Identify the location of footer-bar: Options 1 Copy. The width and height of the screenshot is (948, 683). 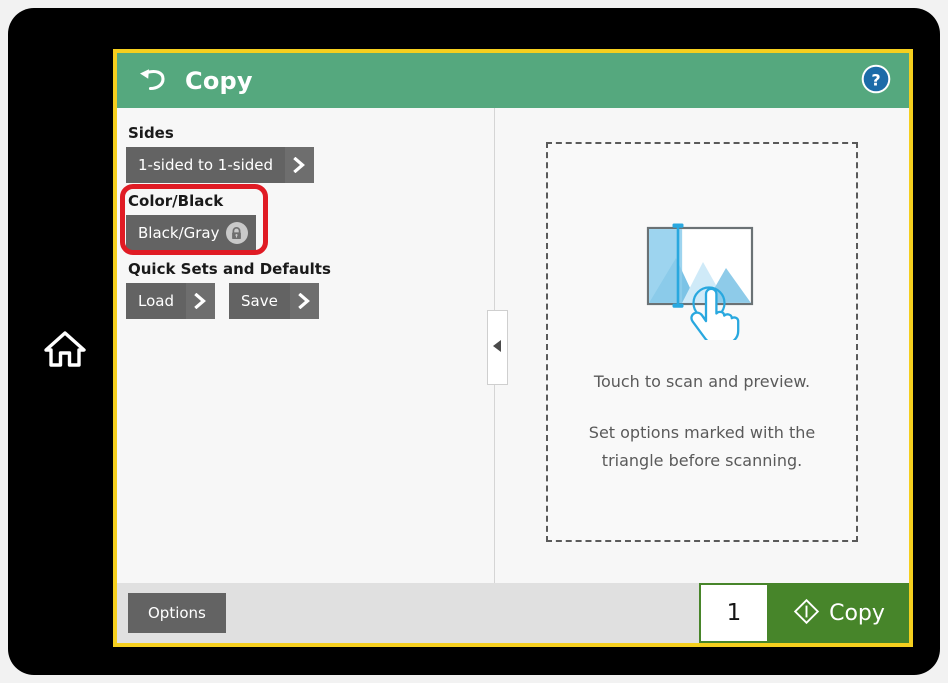
(513, 613).